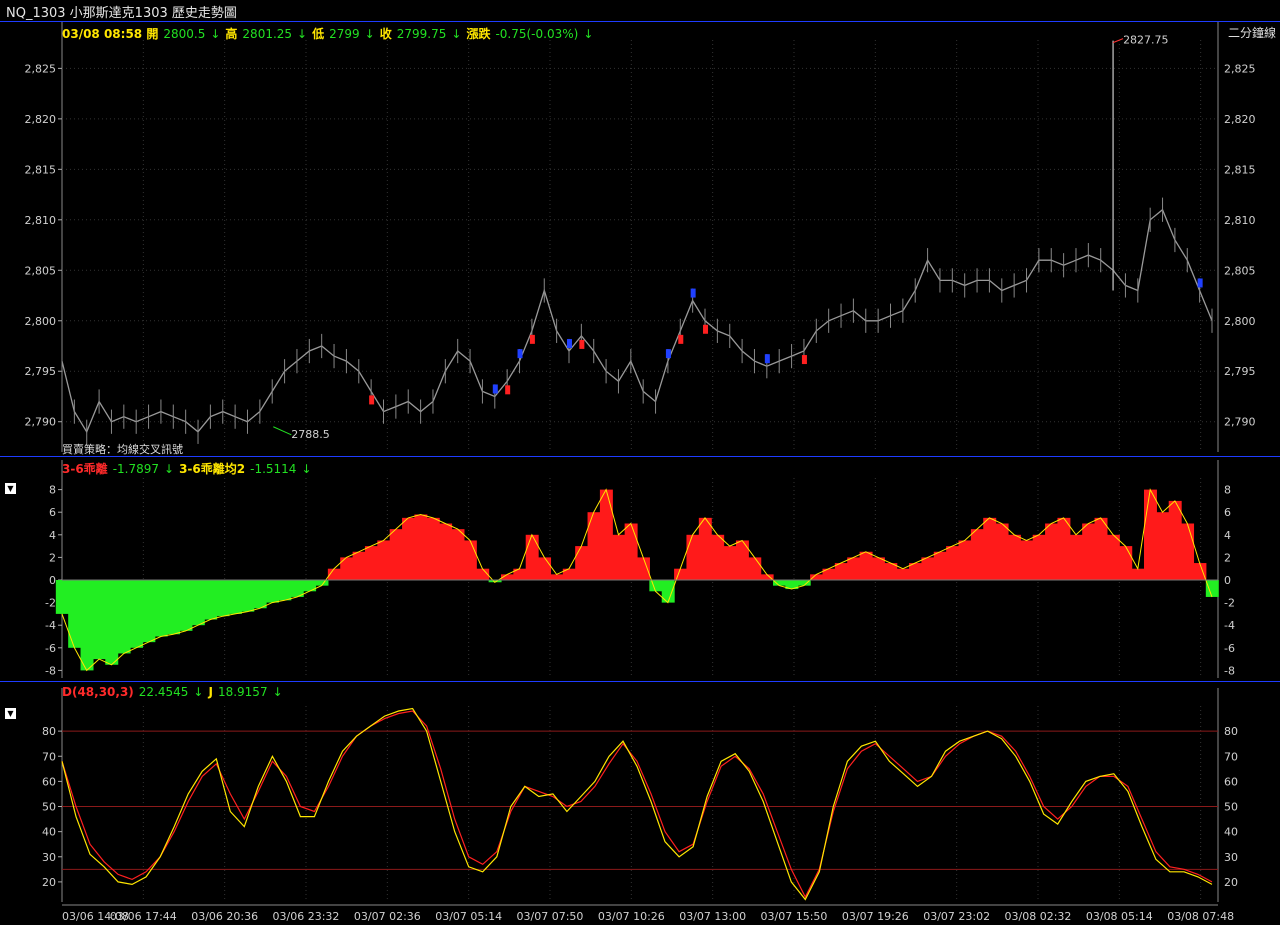  What do you see at coordinates (52, 580) in the screenshot?
I see `y-axis-tick-label: 0` at bounding box center [52, 580].